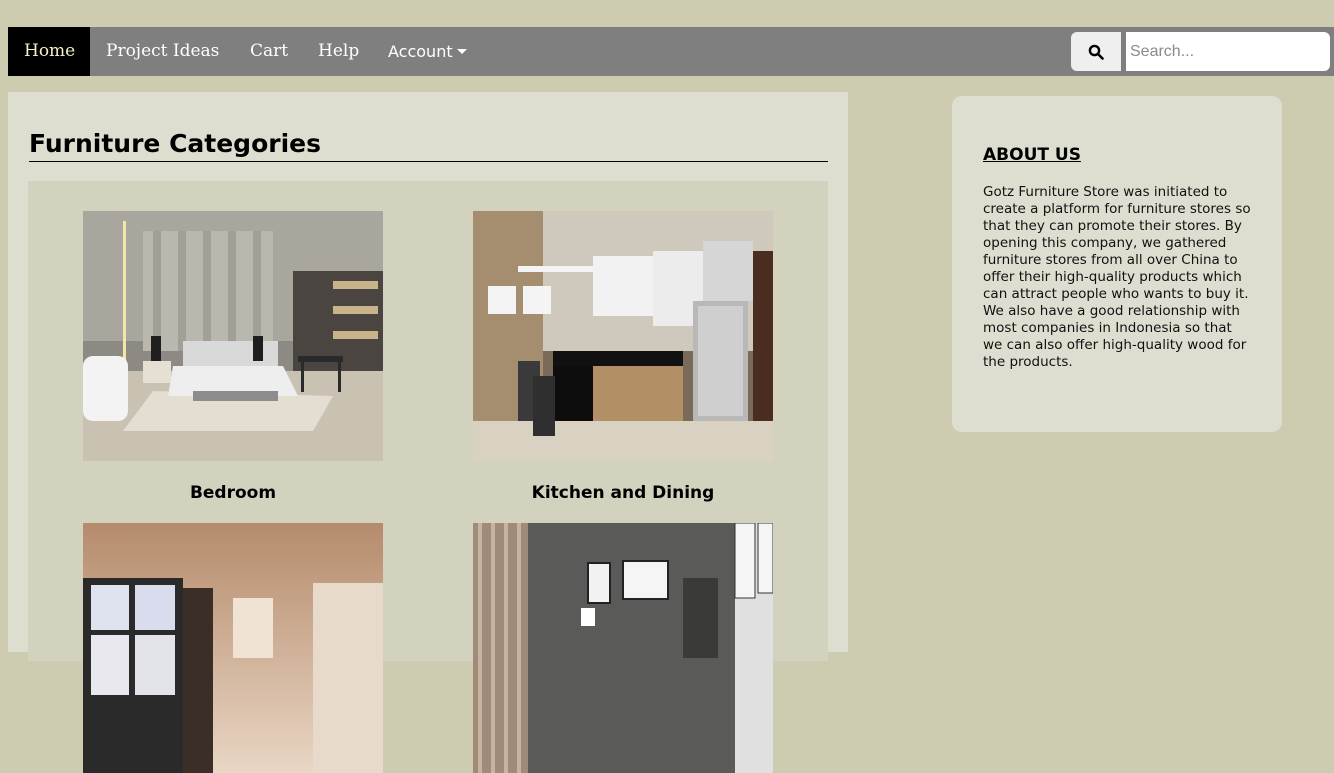 This screenshot has height=773, width=1334. What do you see at coordinates (233, 648) in the screenshot?
I see `living-room-image` at bounding box center [233, 648].